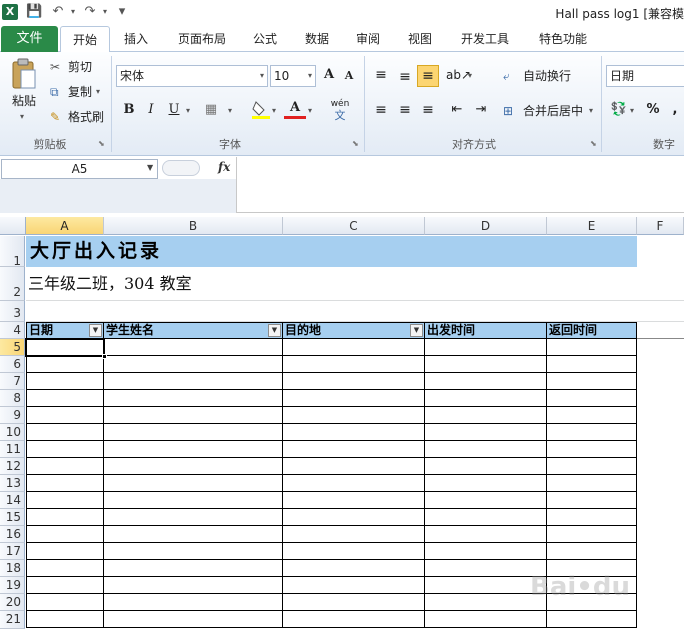 The width and height of the screenshot is (684, 629). I want to click on table-header-date: 日期 ▼, so click(65, 330).